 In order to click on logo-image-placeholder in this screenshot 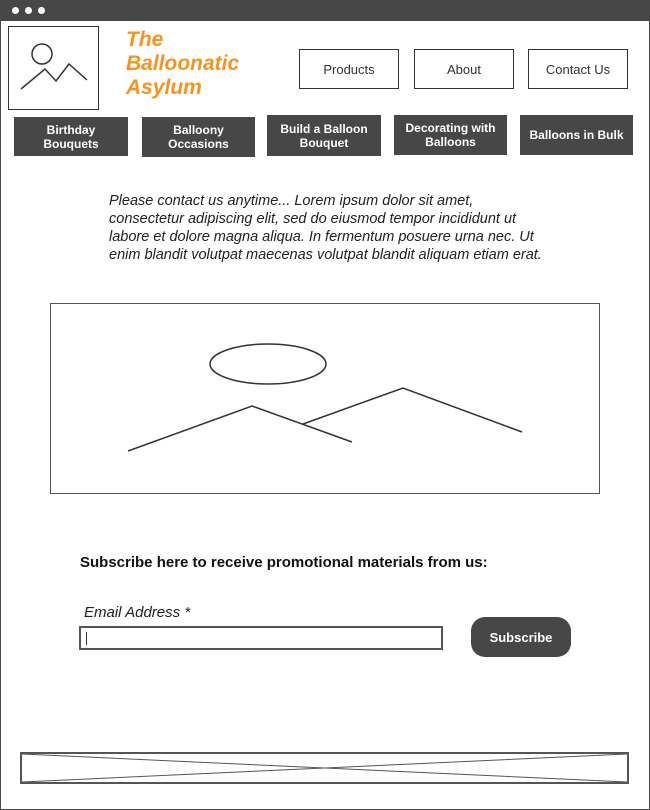, I will do `click(53, 68)`.